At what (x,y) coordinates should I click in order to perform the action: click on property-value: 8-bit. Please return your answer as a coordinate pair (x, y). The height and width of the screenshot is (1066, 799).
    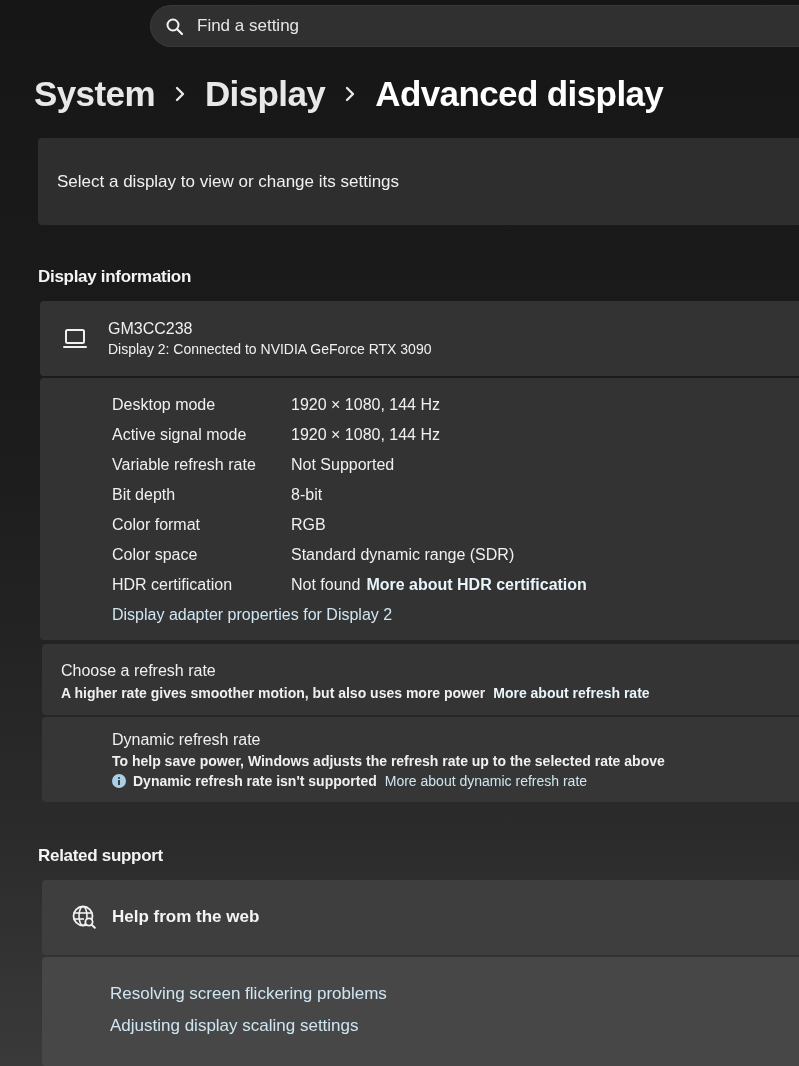
    Looking at the image, I should click on (307, 495).